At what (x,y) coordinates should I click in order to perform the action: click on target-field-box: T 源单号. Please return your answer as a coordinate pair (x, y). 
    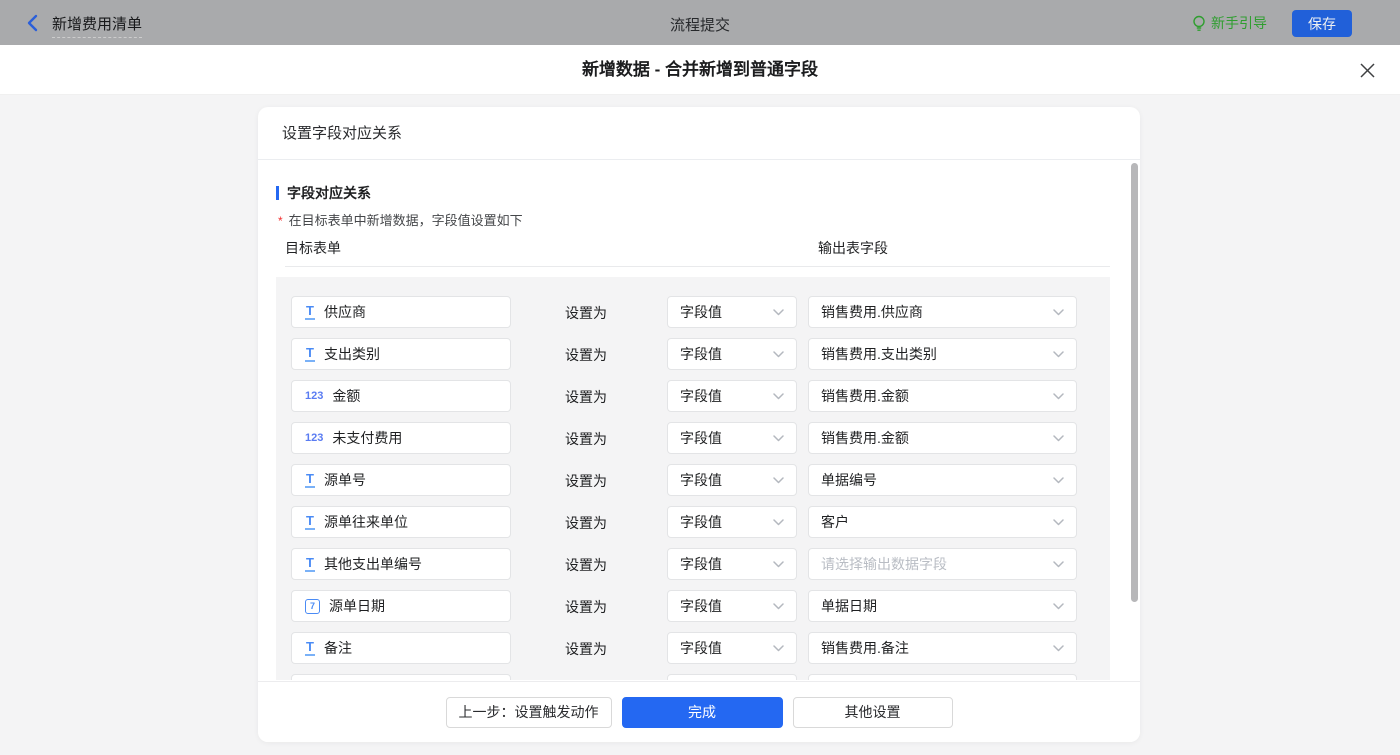
    Looking at the image, I should click on (401, 480).